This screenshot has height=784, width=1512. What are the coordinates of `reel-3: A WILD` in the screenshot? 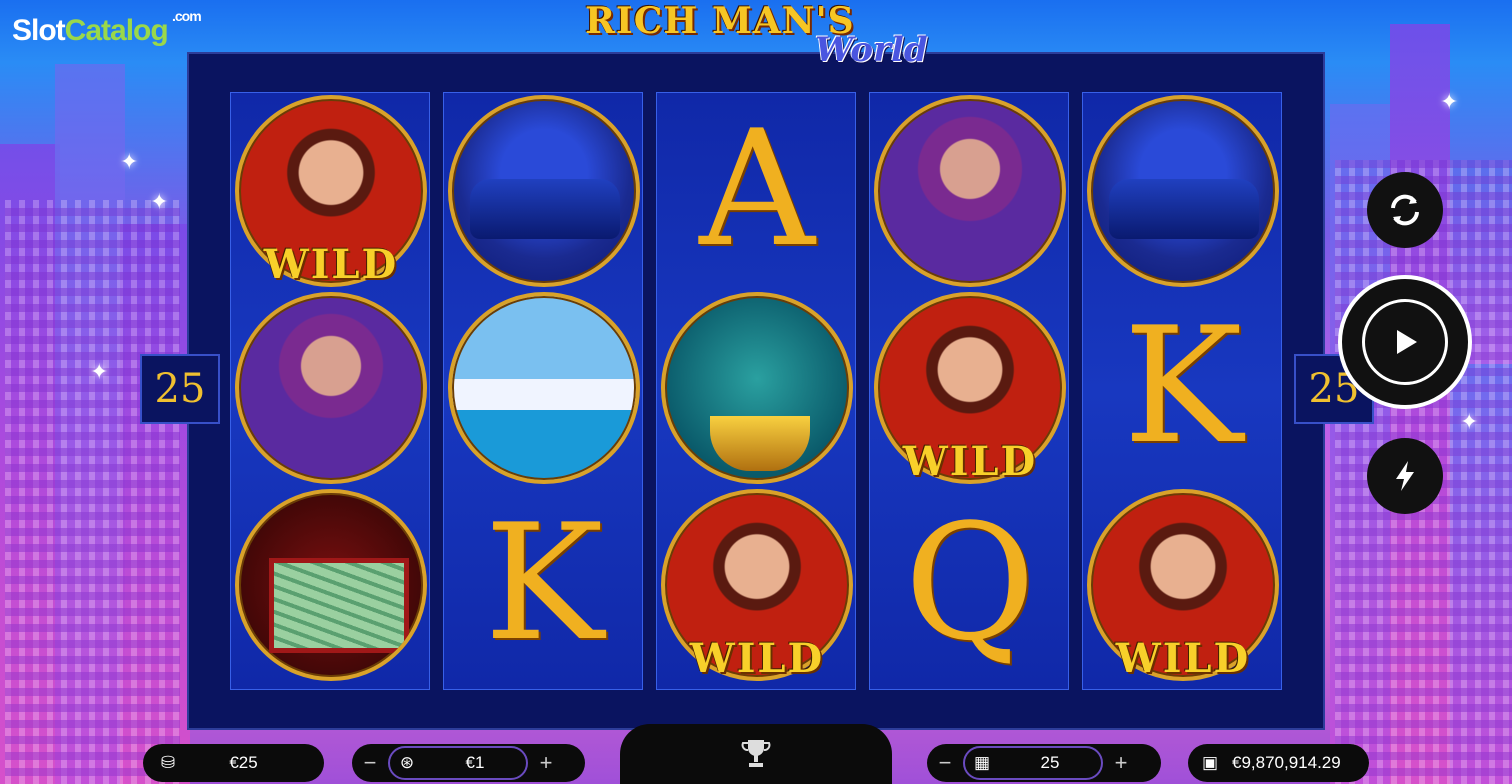 It's located at (756, 391).